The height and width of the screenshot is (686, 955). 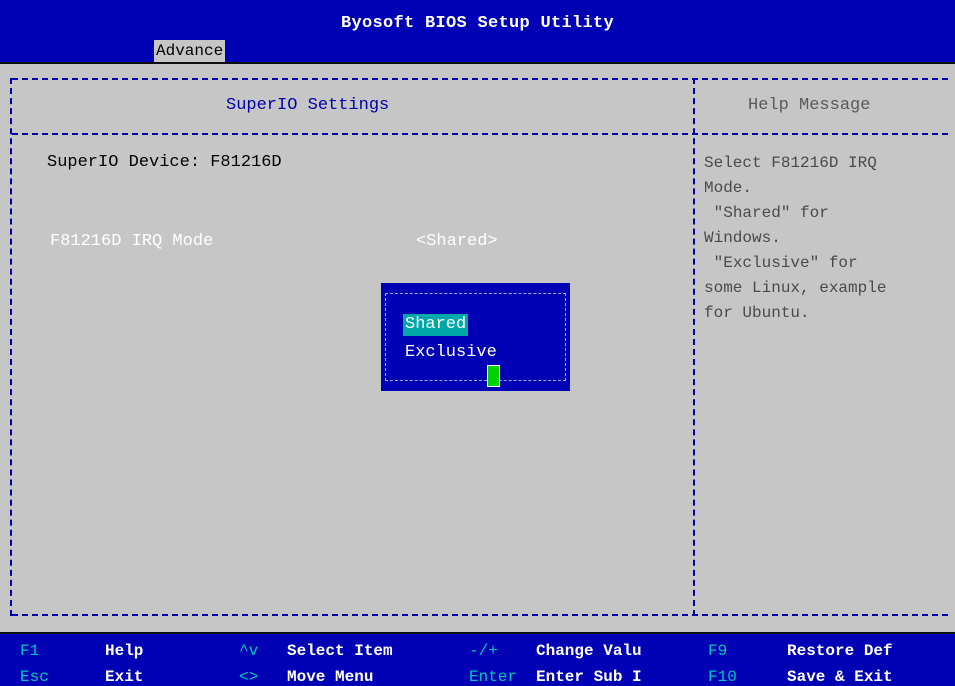 I want to click on bottom-divider, so click(x=480, y=615).